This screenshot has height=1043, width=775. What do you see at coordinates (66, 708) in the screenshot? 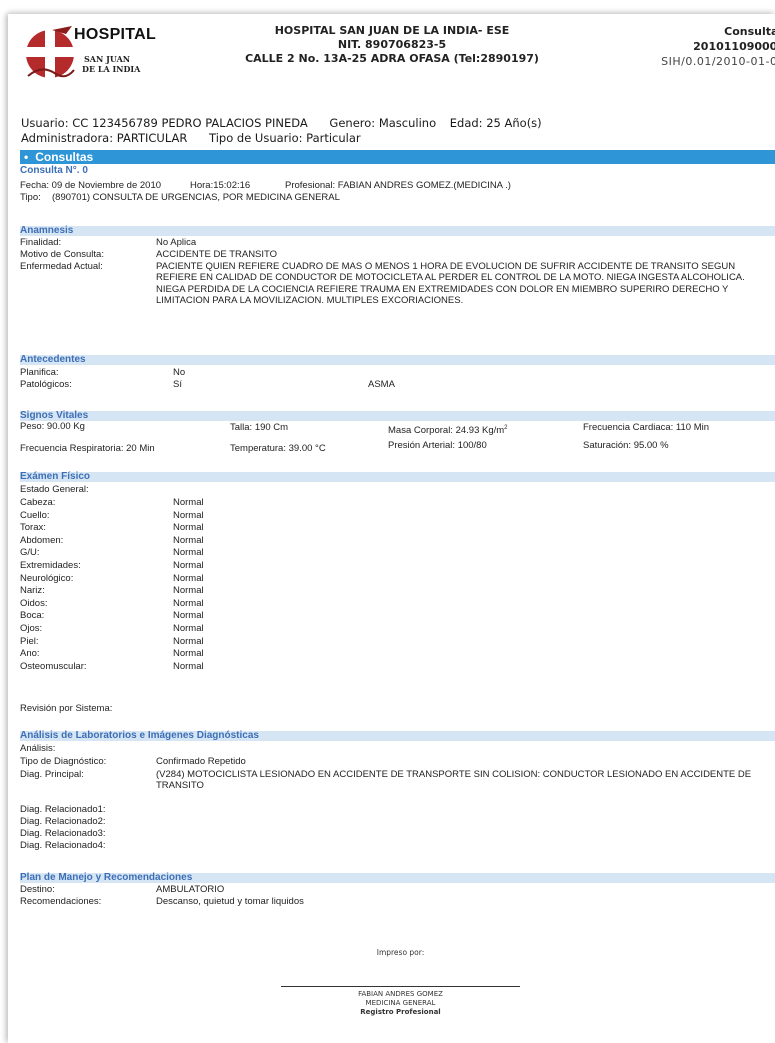
I see `revision-label: Revisión por Sistema:` at bounding box center [66, 708].